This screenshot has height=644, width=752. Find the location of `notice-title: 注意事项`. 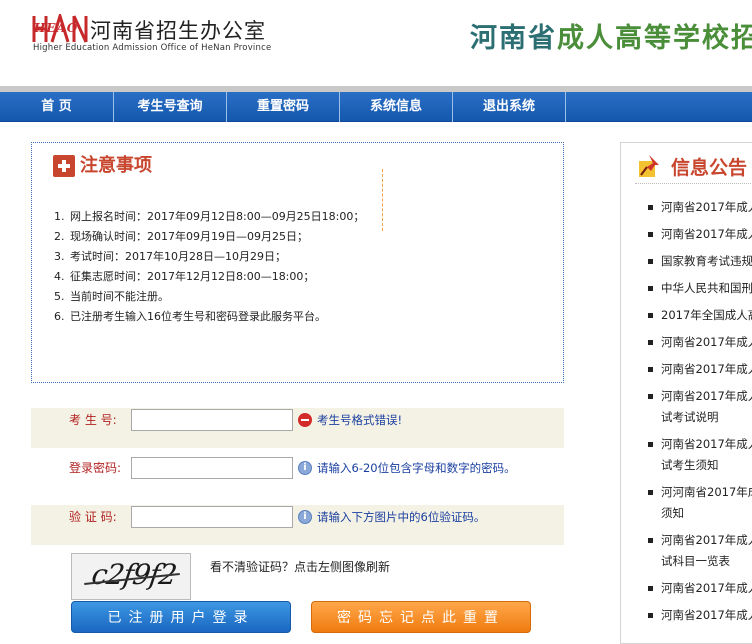

notice-title: 注意事项 is located at coordinates (116, 165).